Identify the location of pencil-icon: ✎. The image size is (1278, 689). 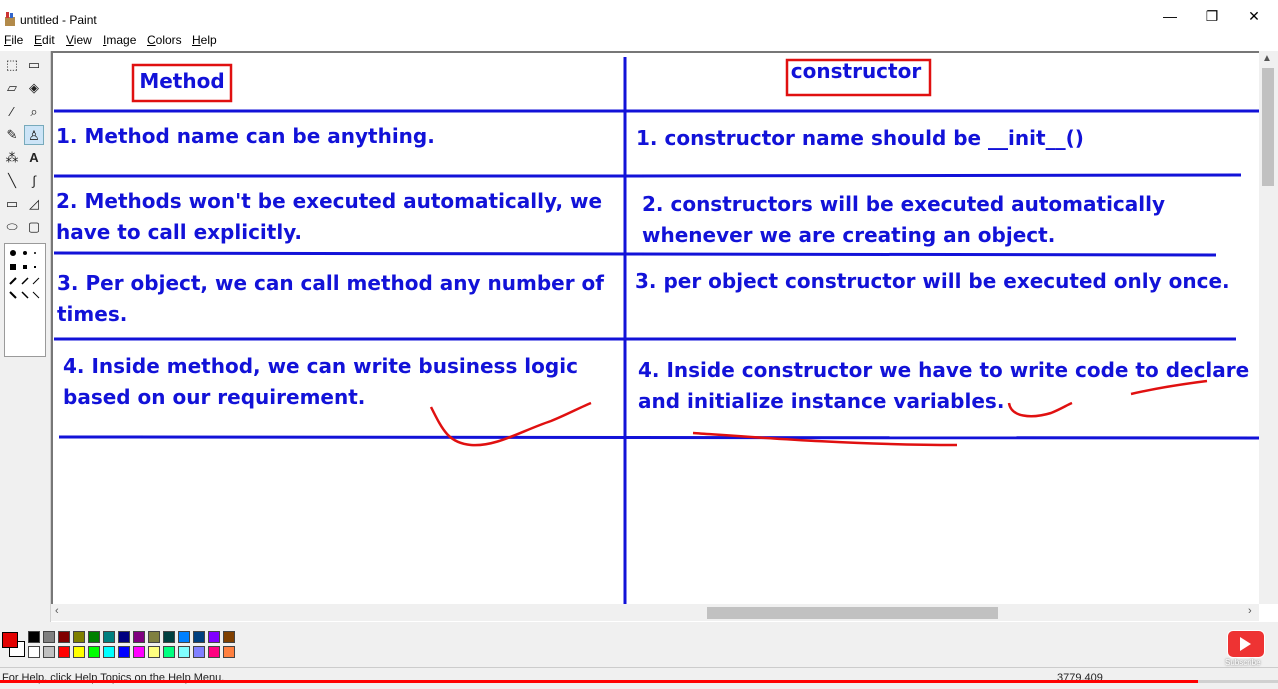
(12, 135).